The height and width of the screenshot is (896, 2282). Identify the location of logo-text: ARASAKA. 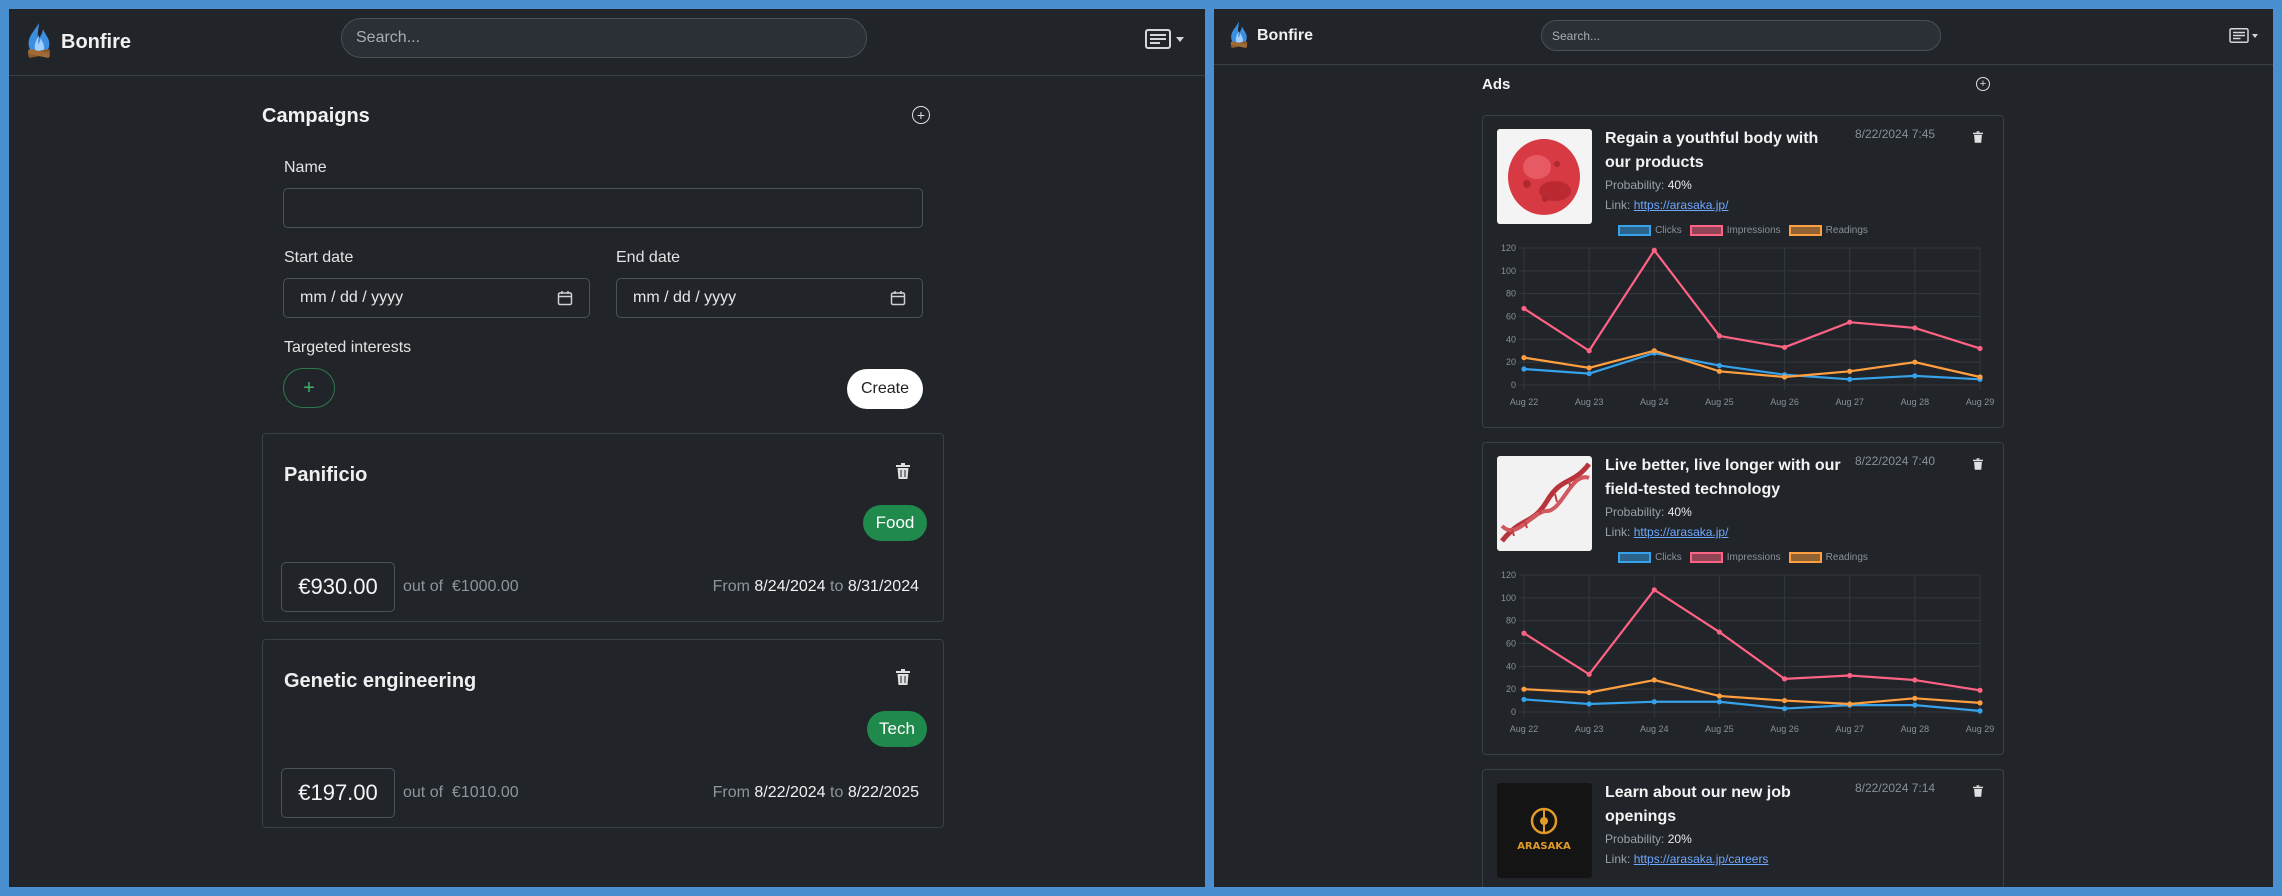
(1544, 846).